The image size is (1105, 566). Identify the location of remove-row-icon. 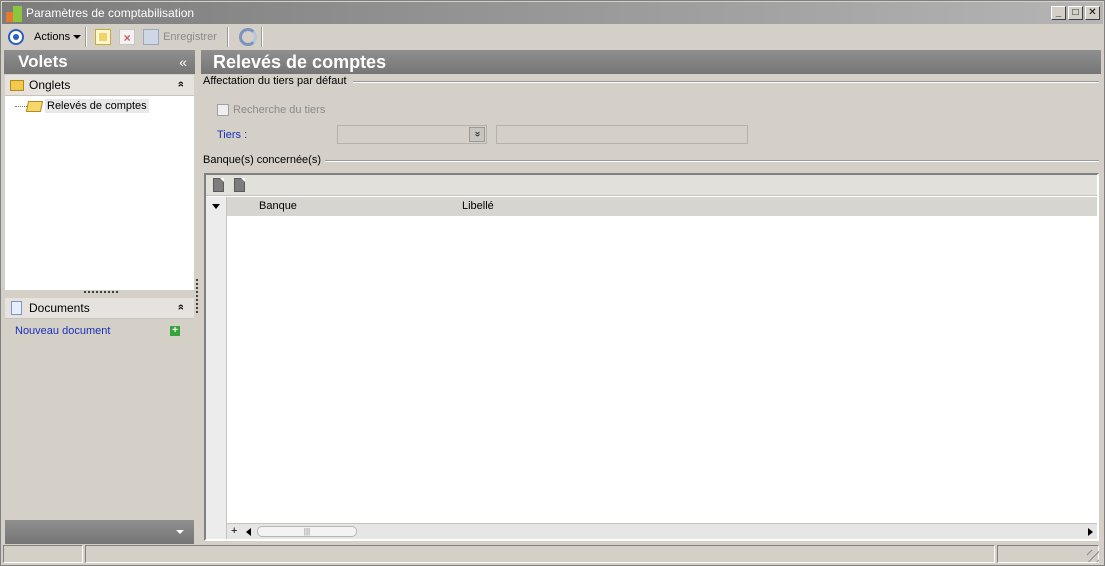
(239, 185).